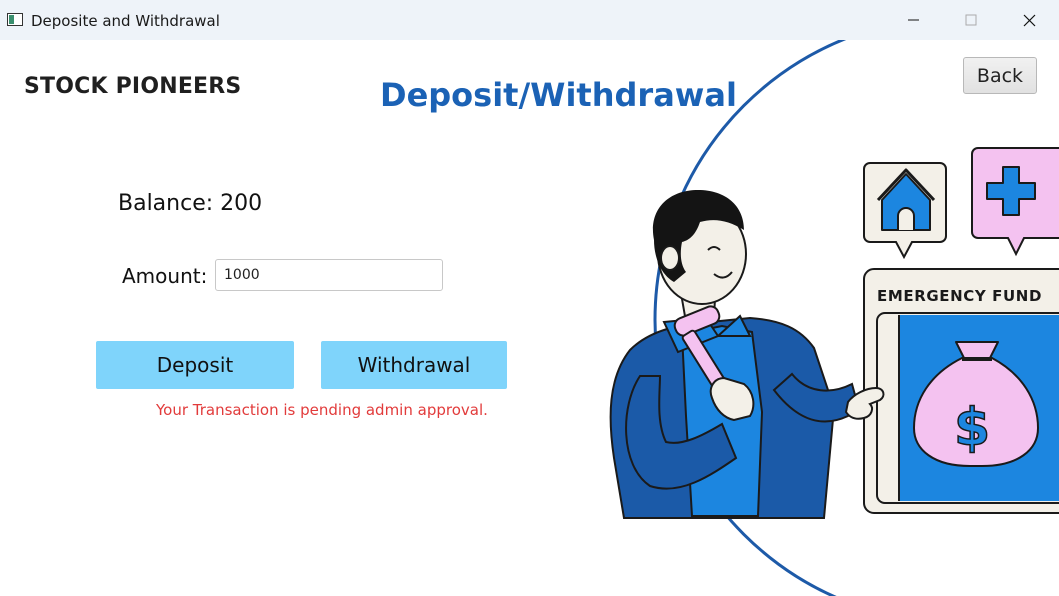 The width and height of the screenshot is (1059, 596). Describe the element at coordinates (190, 203) in the screenshot. I see `balance-text: Balance: 200` at that location.